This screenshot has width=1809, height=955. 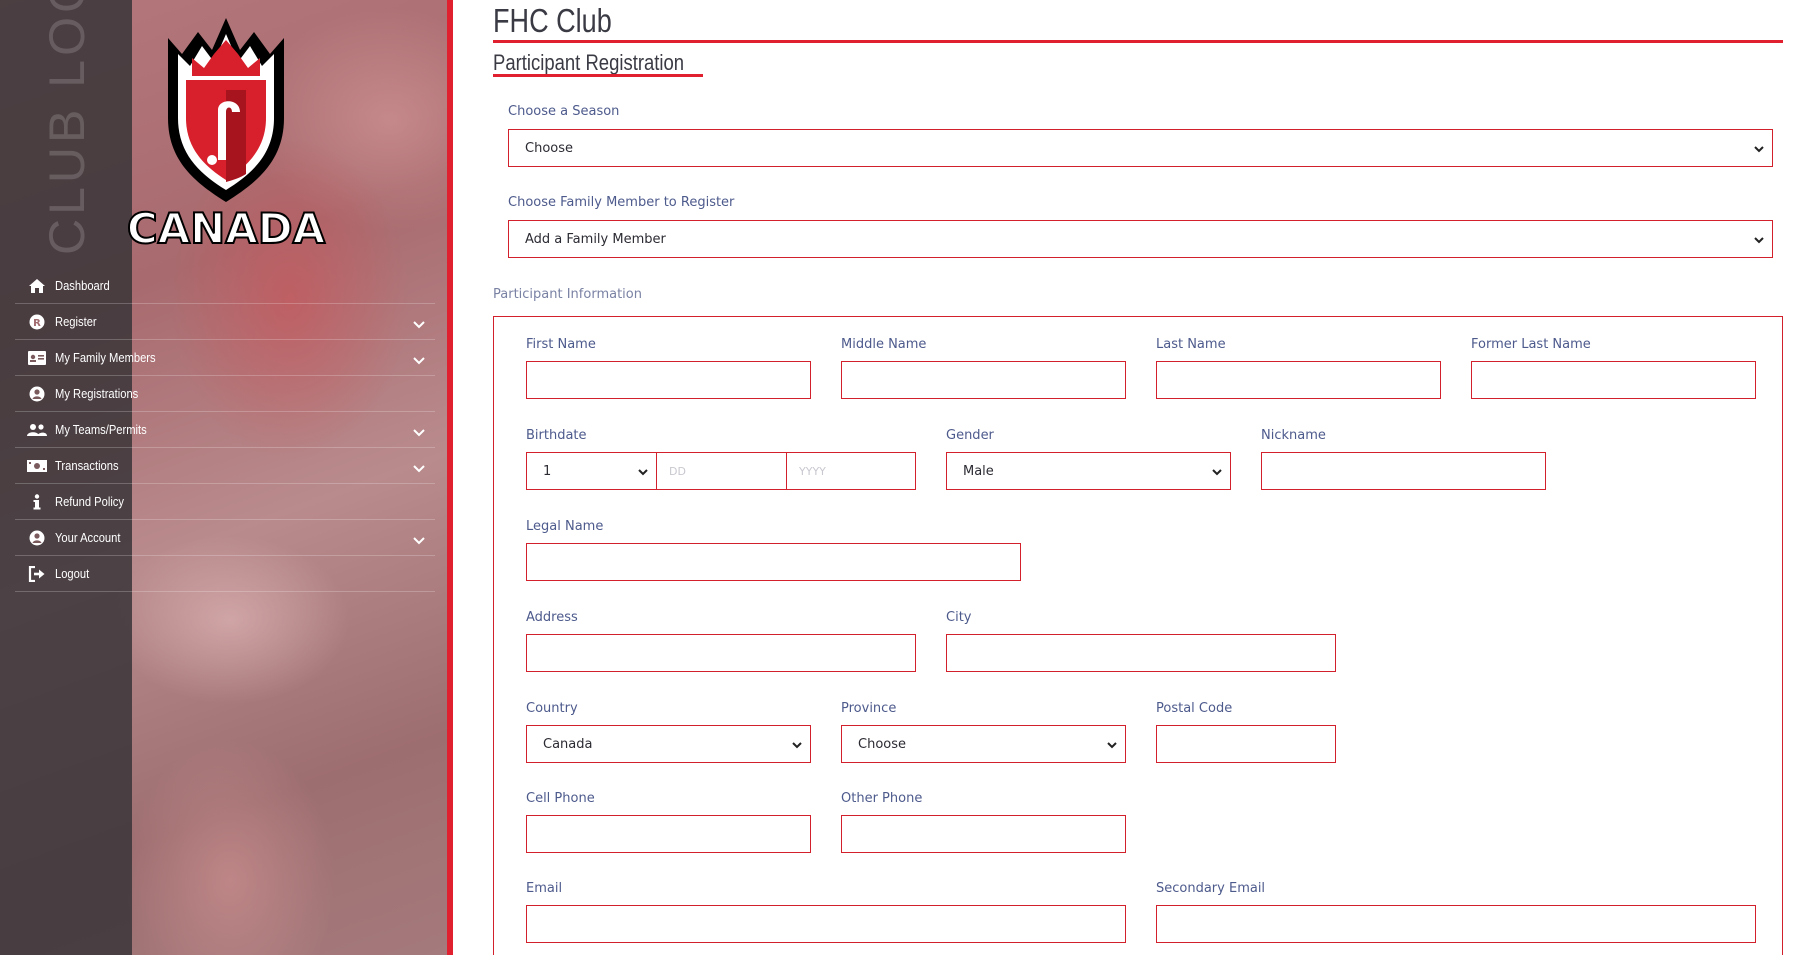 I want to click on country-select-value: Canada, so click(x=568, y=744).